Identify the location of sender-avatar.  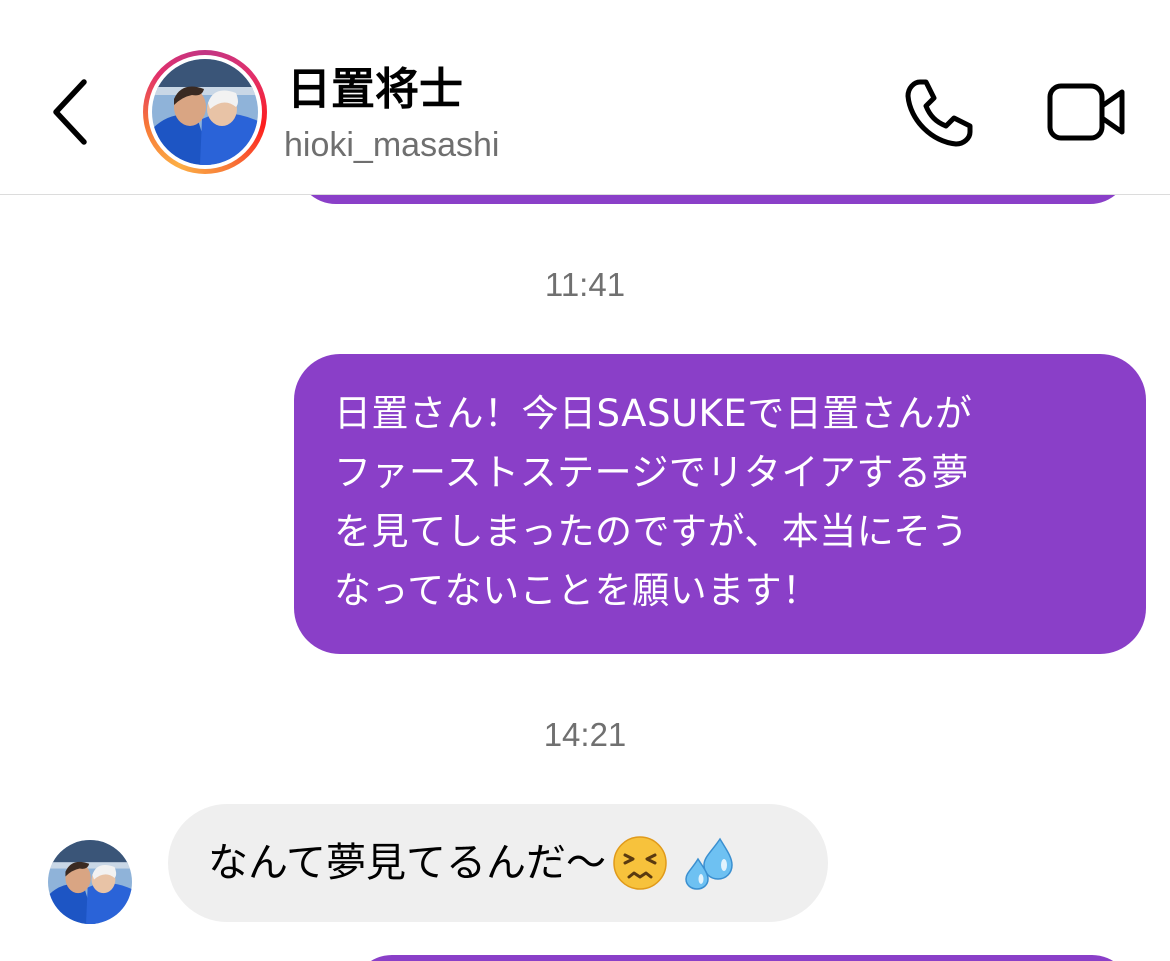
(90, 882).